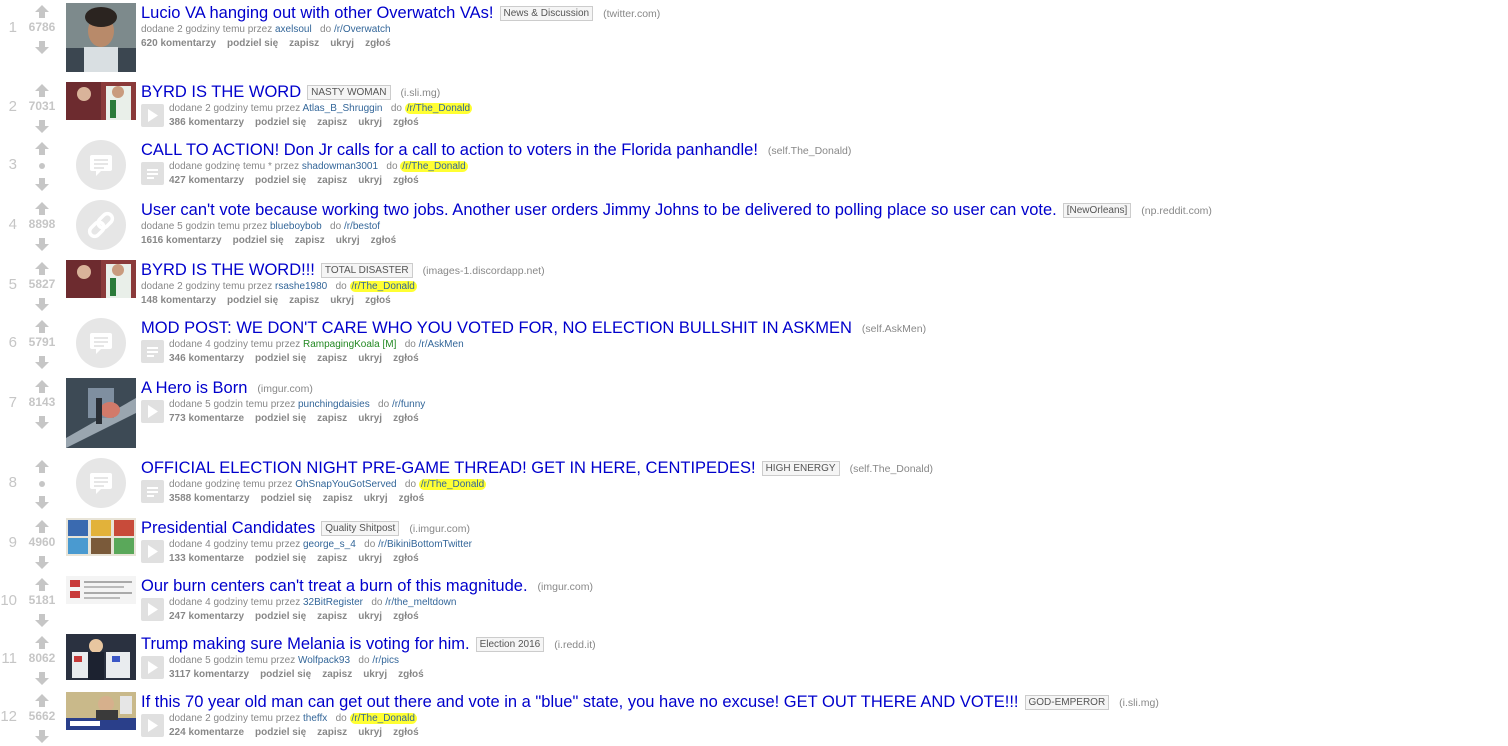  What do you see at coordinates (1176, 211) in the screenshot?
I see `post-domain: (np.reddit.com)` at bounding box center [1176, 211].